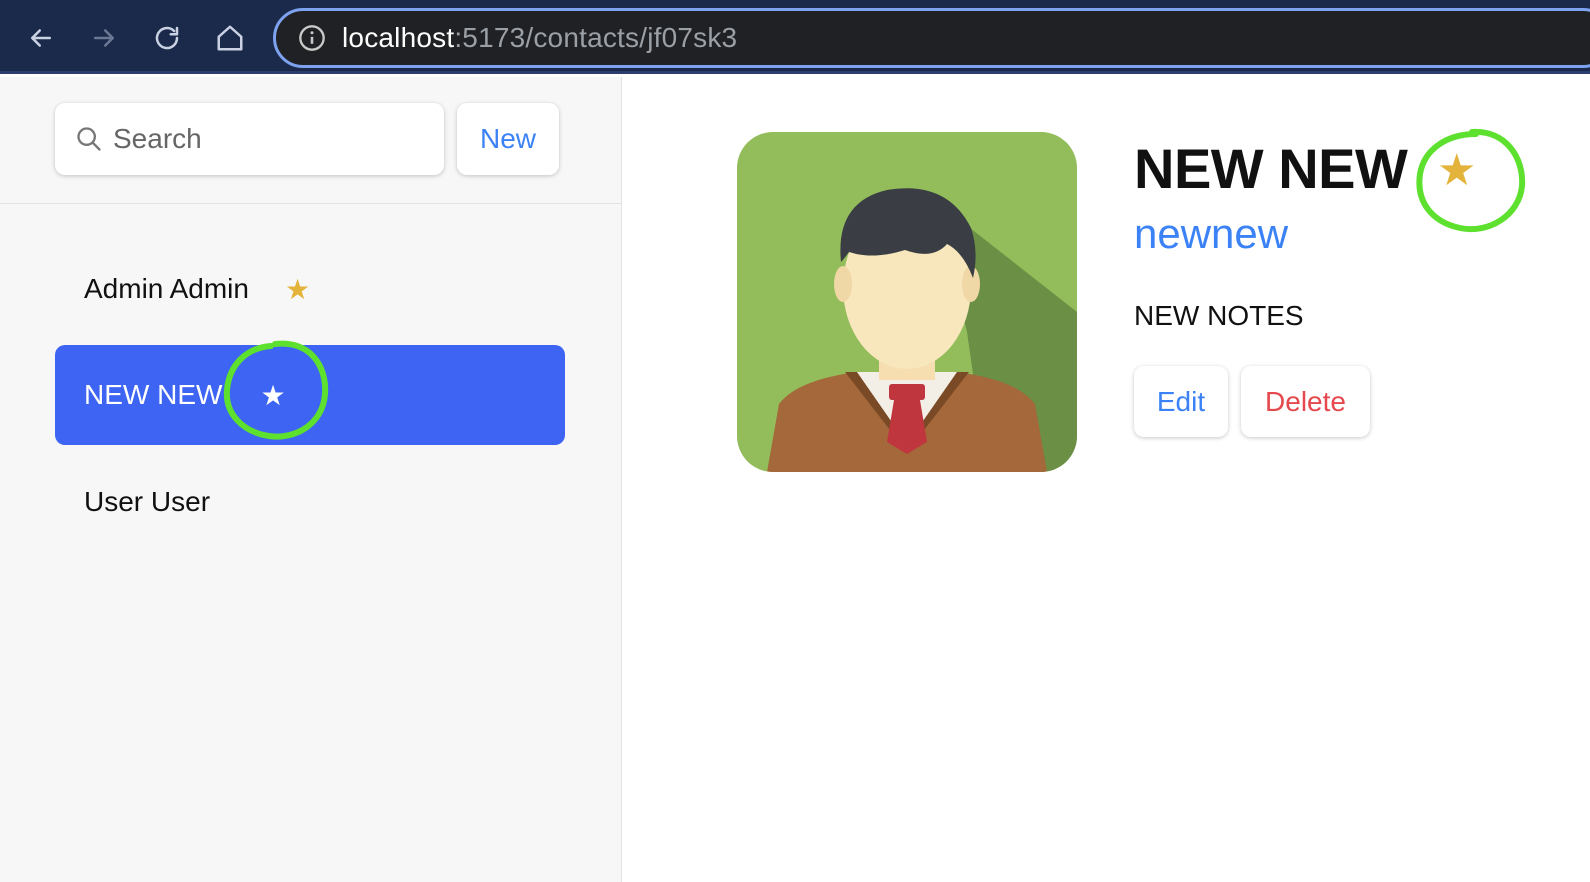  I want to click on info-icon, so click(312, 38).